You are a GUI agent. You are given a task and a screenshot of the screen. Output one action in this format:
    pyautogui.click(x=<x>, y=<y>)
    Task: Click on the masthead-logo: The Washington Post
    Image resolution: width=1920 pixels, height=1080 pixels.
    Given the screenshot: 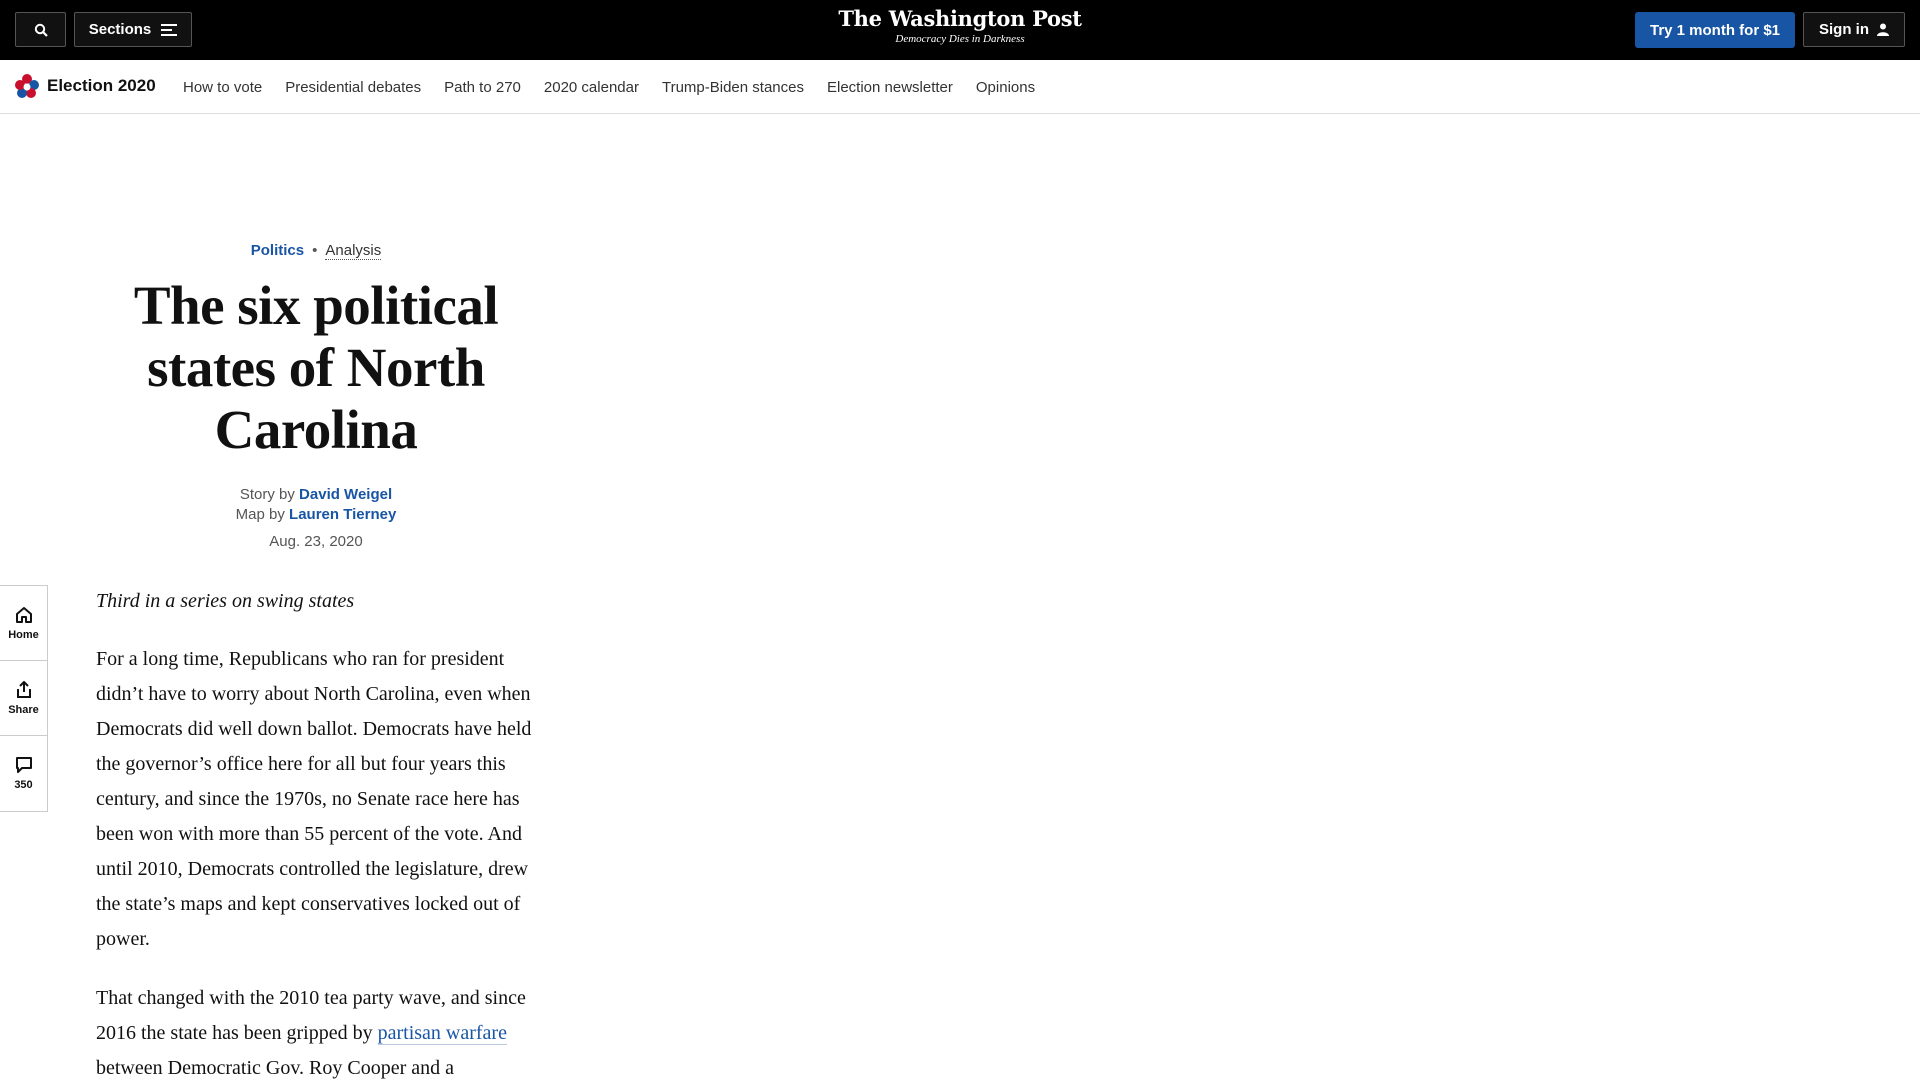 What is the action you would take?
    pyautogui.click(x=960, y=18)
    